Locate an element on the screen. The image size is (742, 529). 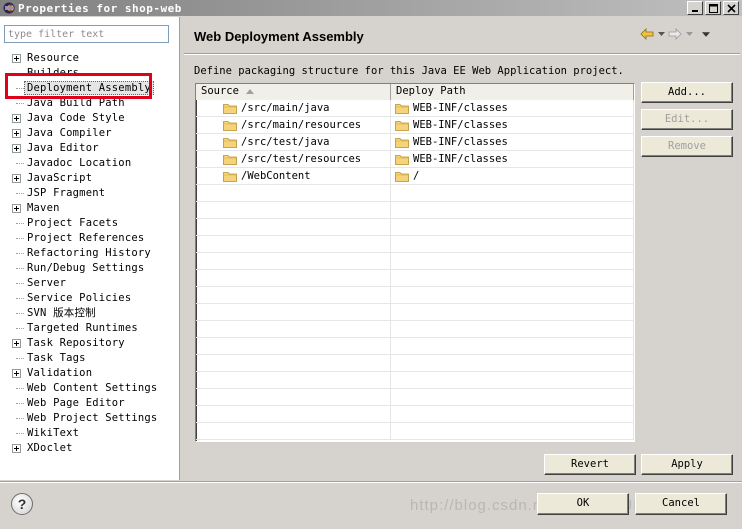
tree-item: Run/Debug Settings is located at coordinates (90, 268).